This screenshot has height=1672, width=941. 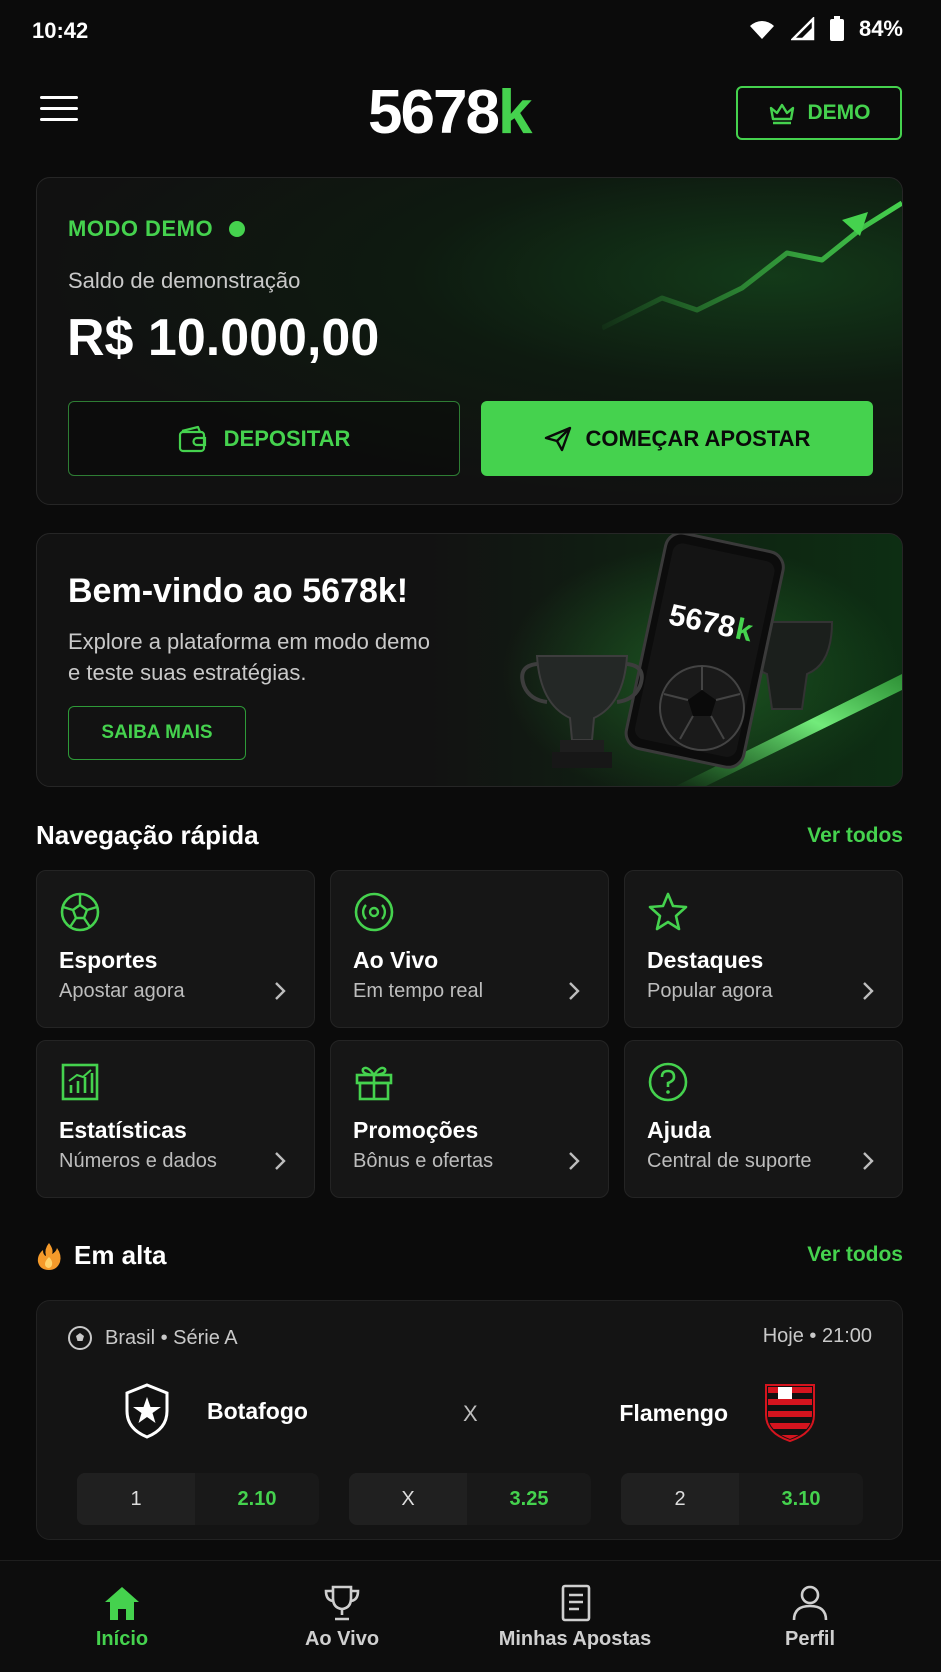 What do you see at coordinates (342, 1602) in the screenshot?
I see `trophy-icon` at bounding box center [342, 1602].